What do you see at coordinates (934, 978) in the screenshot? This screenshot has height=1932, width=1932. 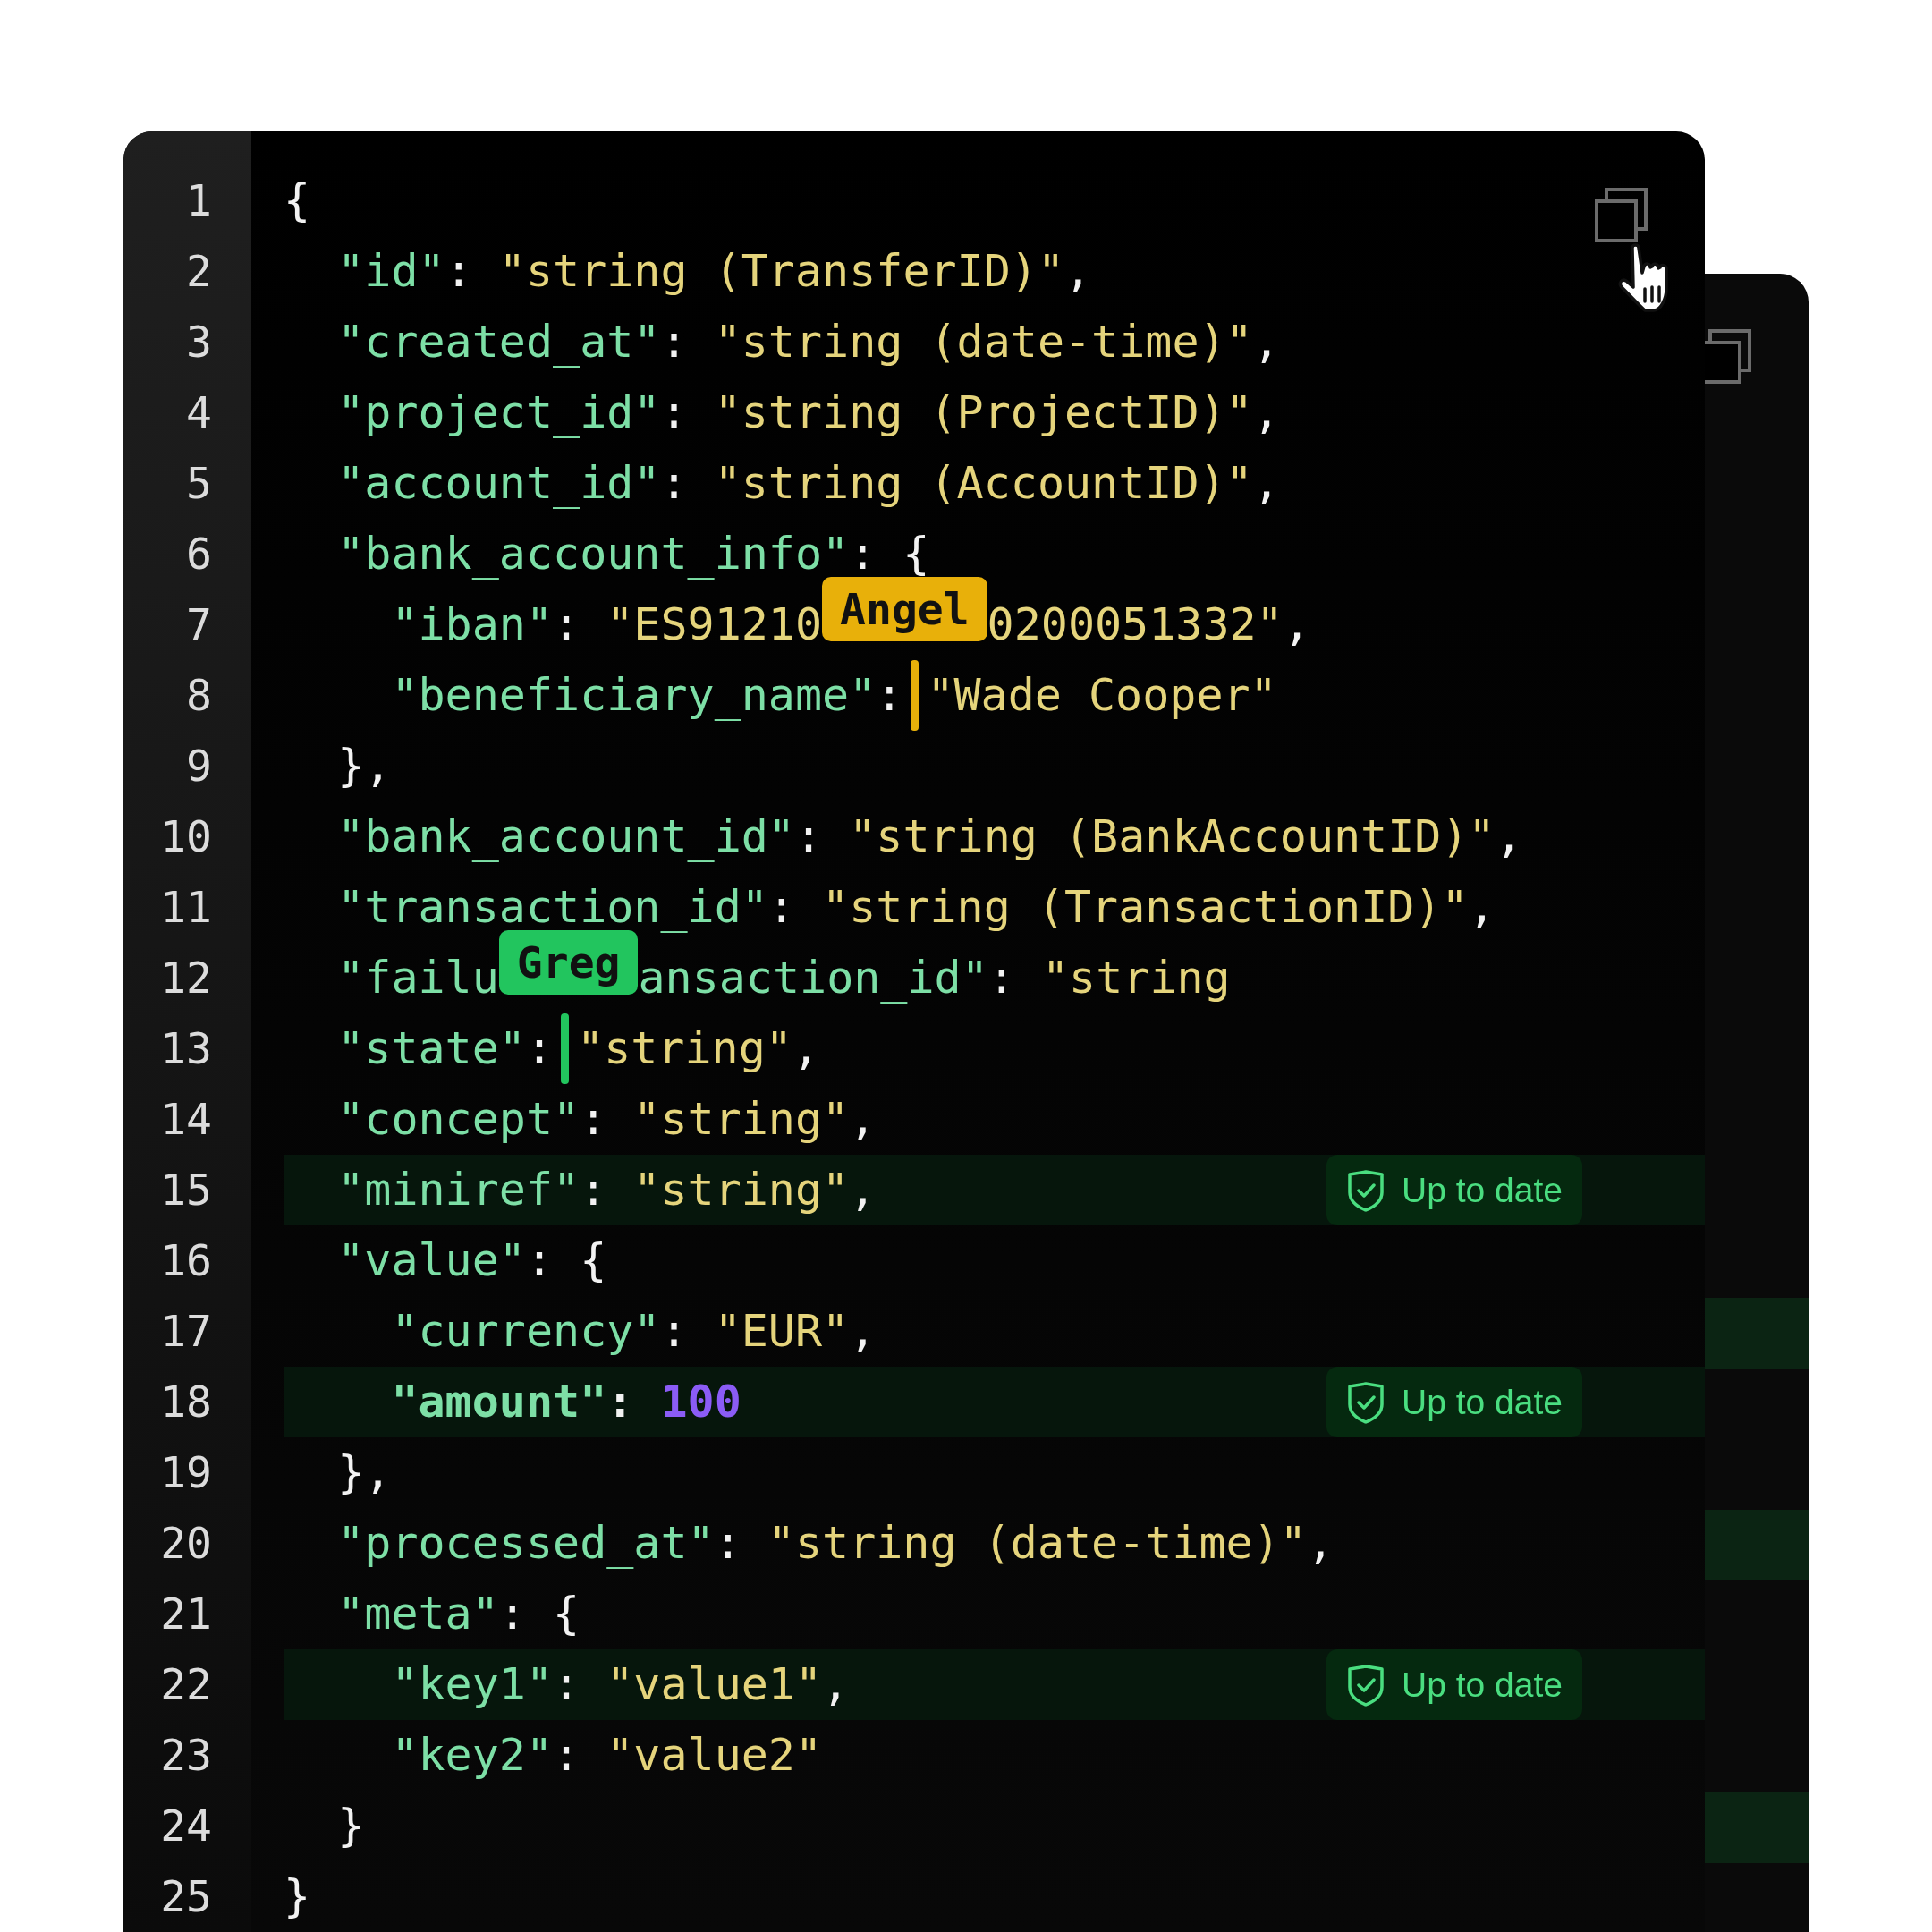 I see `code-text: ansaction_id": "string` at bounding box center [934, 978].